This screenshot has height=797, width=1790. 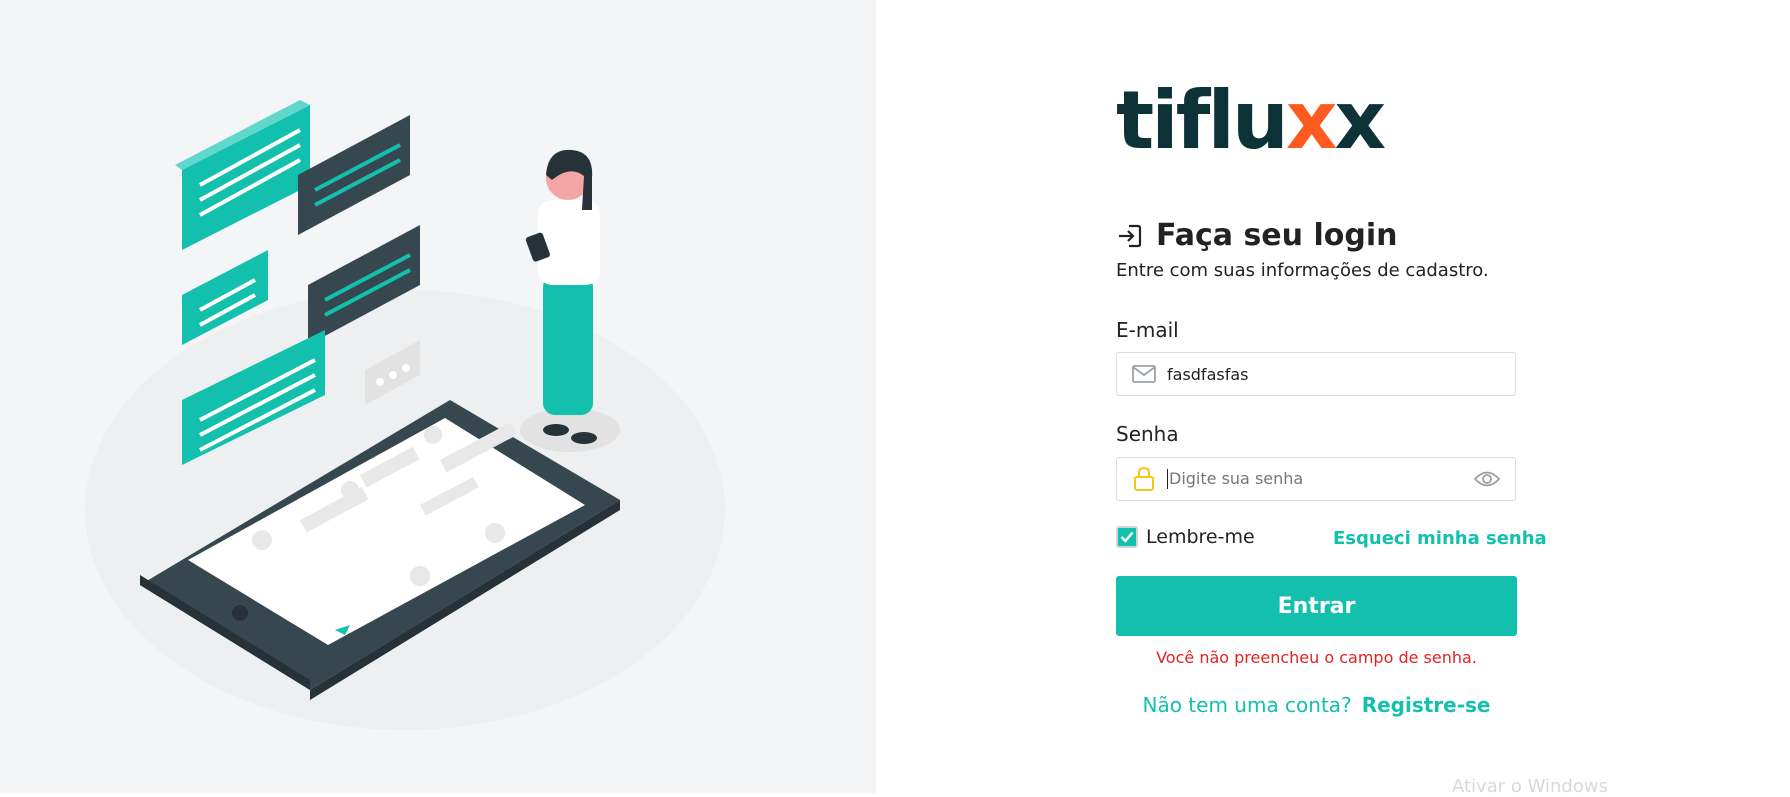 What do you see at coordinates (1316, 606) in the screenshot?
I see `login-button: Entrar` at bounding box center [1316, 606].